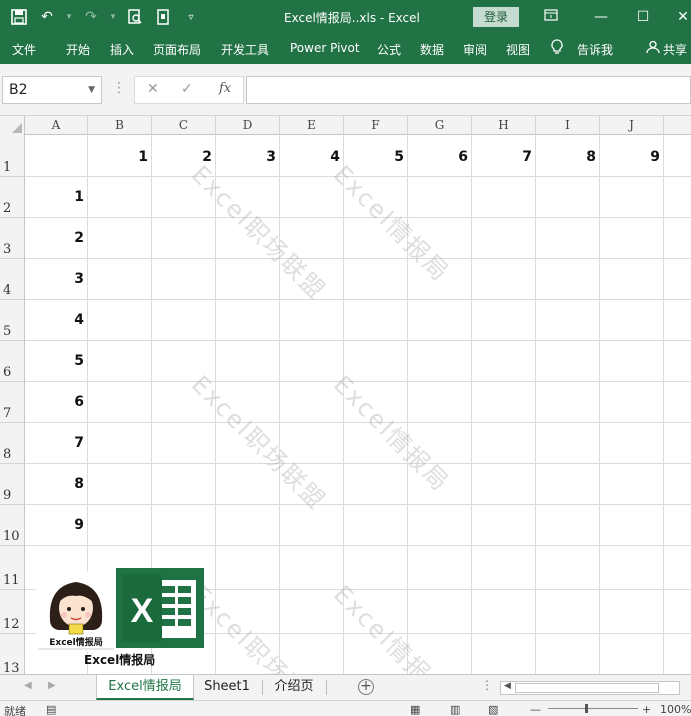 This screenshot has height=716, width=691. I want to click on tab-view: 视图, so click(518, 49).